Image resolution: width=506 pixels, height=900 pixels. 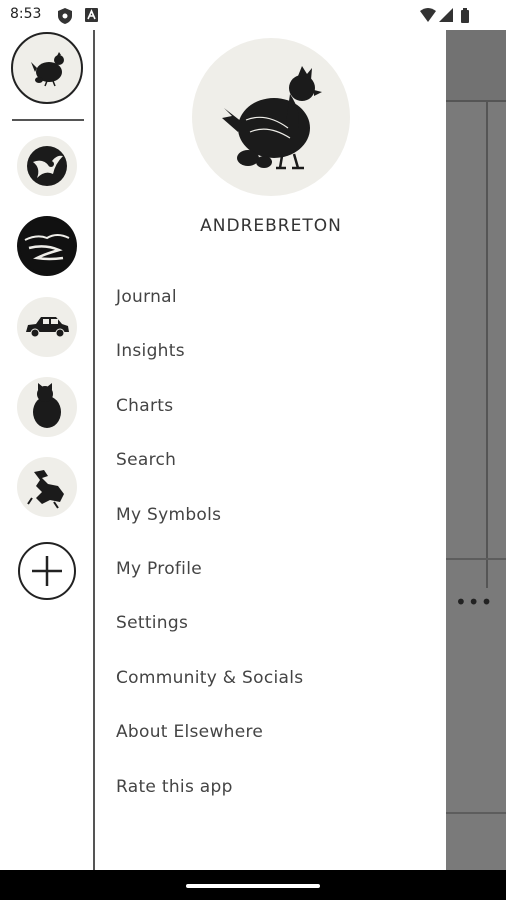 What do you see at coordinates (26, 14) in the screenshot?
I see `status-time: 8:53` at bounding box center [26, 14].